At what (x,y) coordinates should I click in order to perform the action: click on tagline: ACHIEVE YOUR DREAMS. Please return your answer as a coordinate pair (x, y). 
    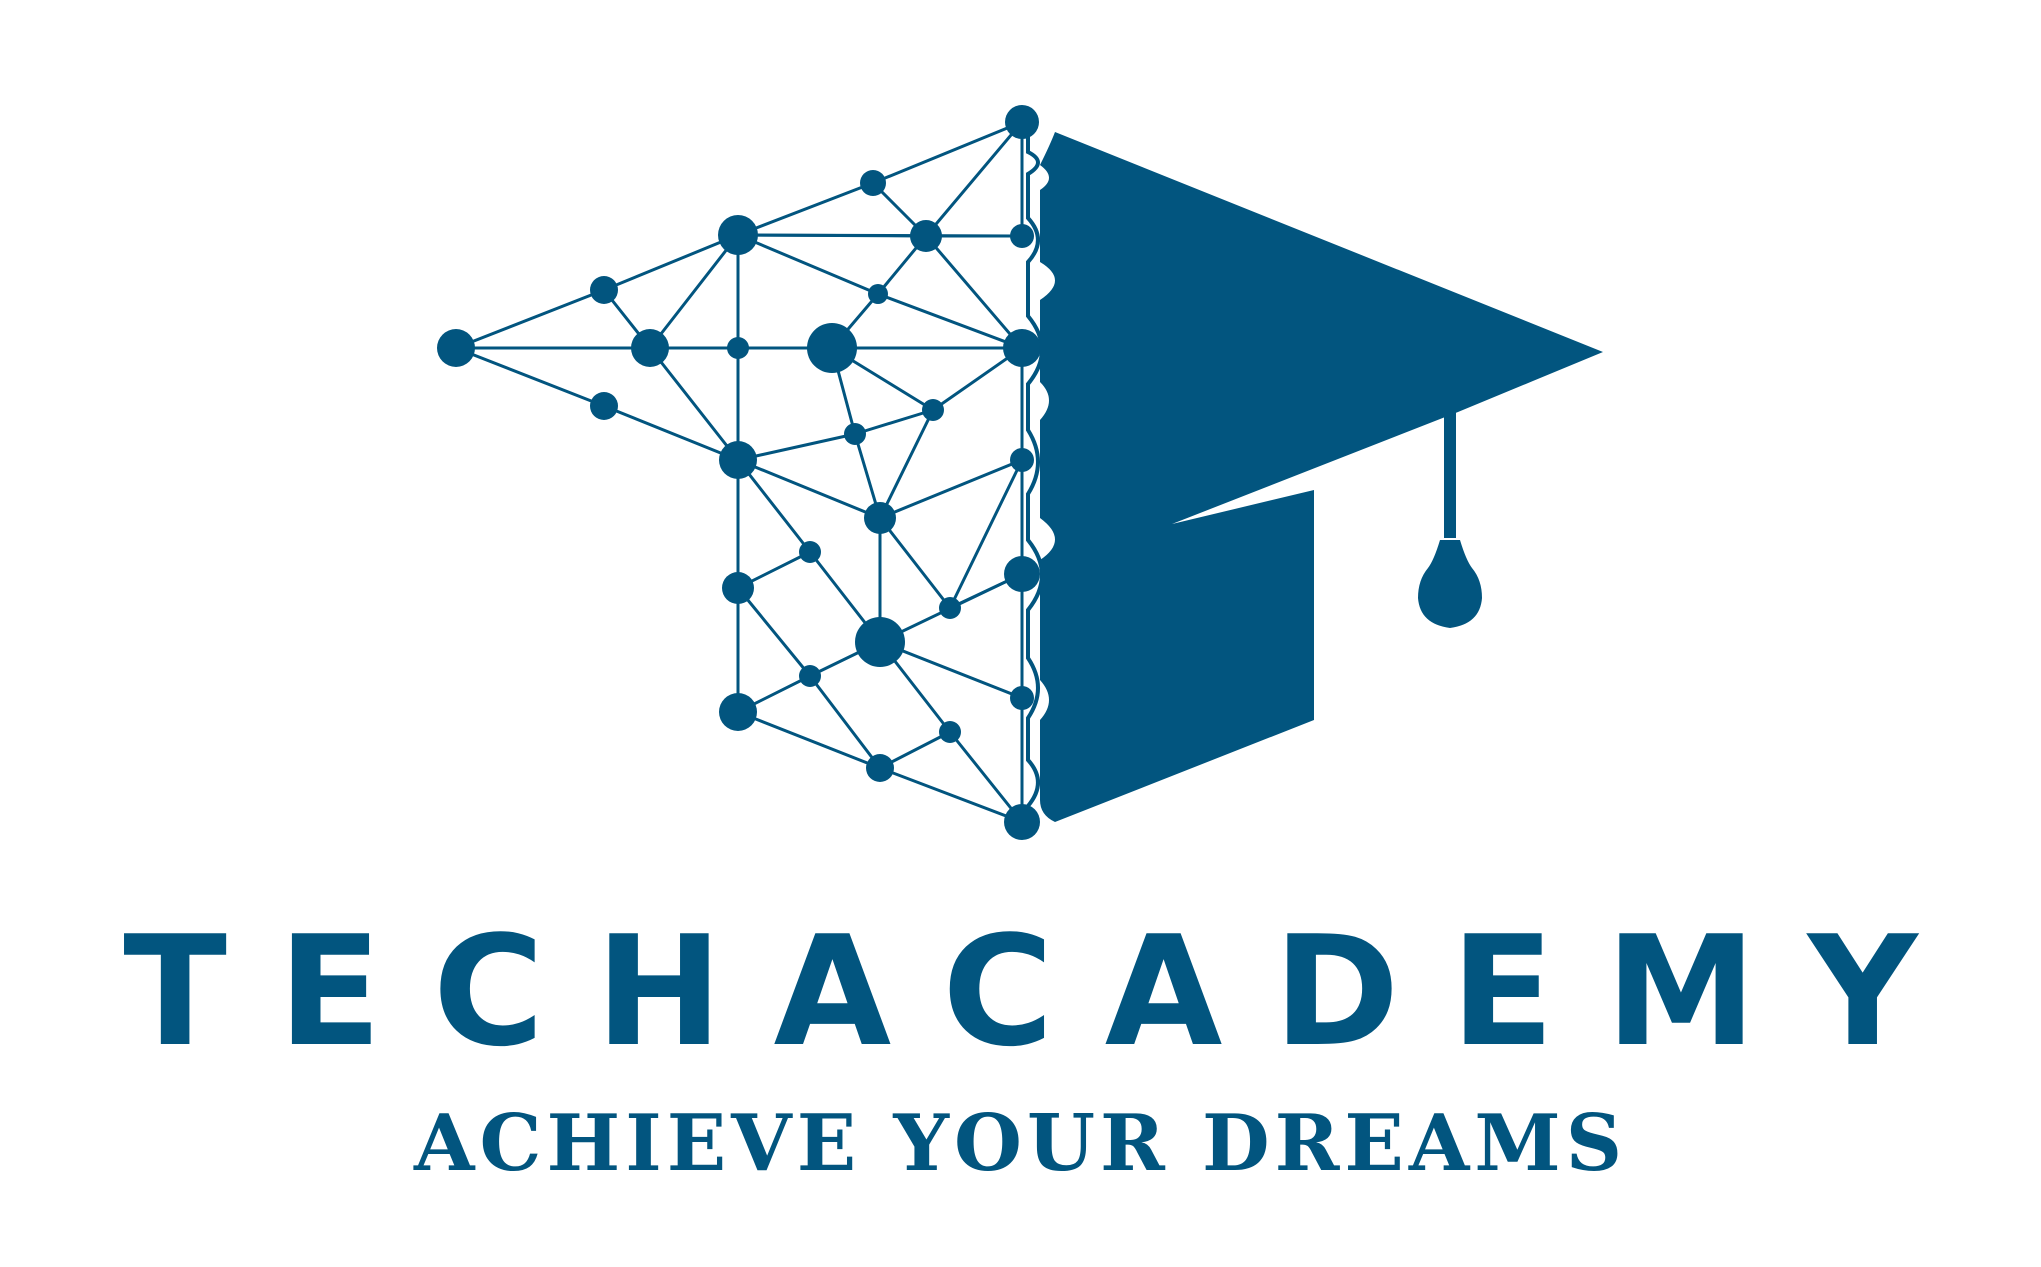
    Looking at the image, I should click on (1020, 1143).